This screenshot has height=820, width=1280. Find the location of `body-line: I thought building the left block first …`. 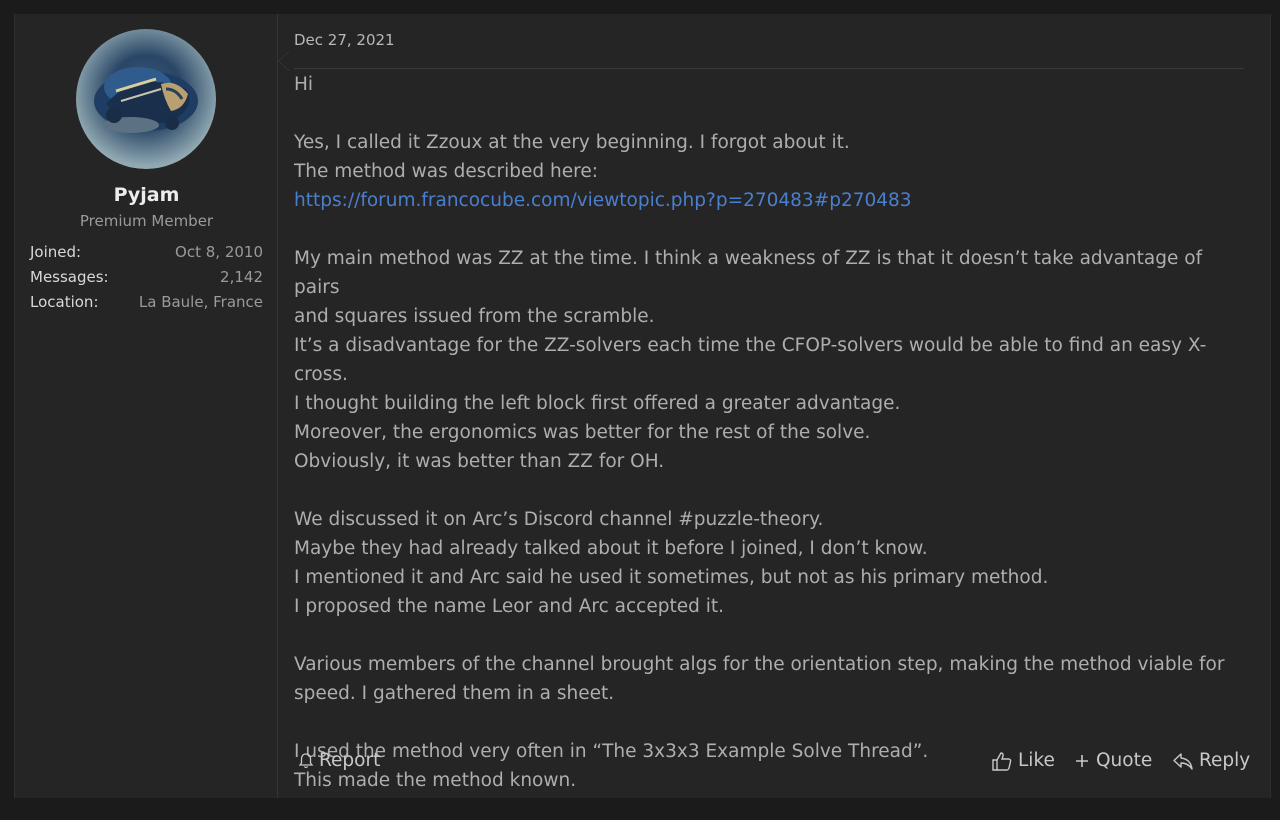

body-line: I thought building the left block first … is located at coordinates (597, 403).